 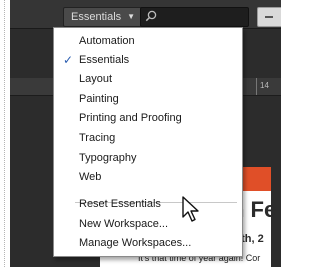 What do you see at coordinates (148, 177) in the screenshot?
I see `menu-item-web: Web` at bounding box center [148, 177].